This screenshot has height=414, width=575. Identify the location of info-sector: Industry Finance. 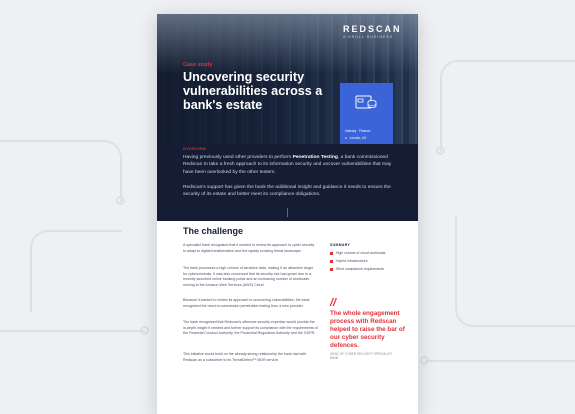
(357, 131).